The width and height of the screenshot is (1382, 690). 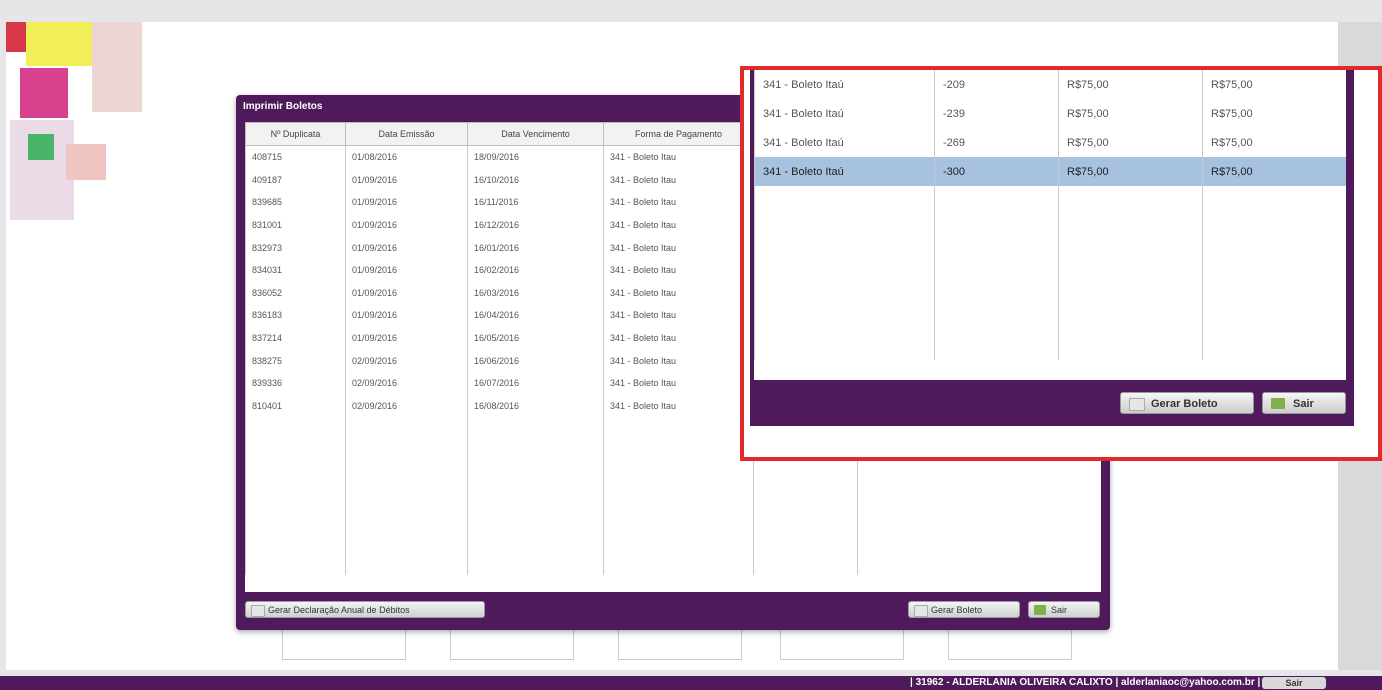 I want to click on table-row: 341 - Boleto Itaú -300 R$75,00 R$75,00, so click(x=1050, y=171).